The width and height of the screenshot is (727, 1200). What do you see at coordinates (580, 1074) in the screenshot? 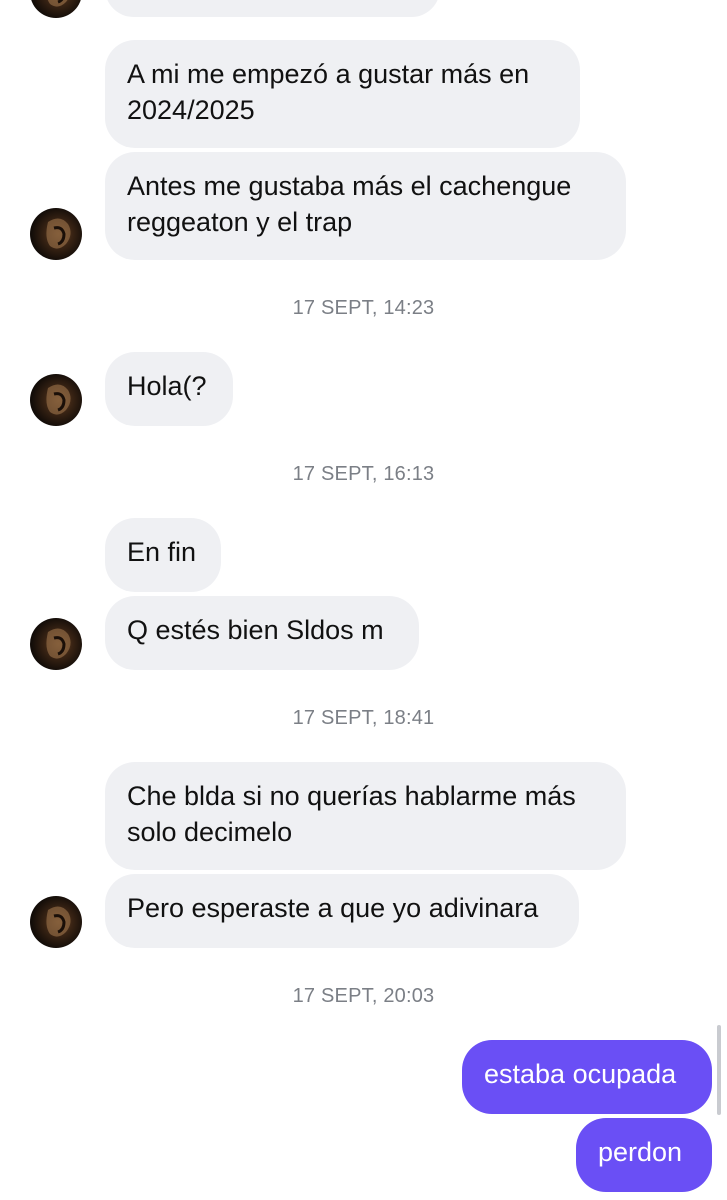
I see `message-text: estaba ocupada` at bounding box center [580, 1074].